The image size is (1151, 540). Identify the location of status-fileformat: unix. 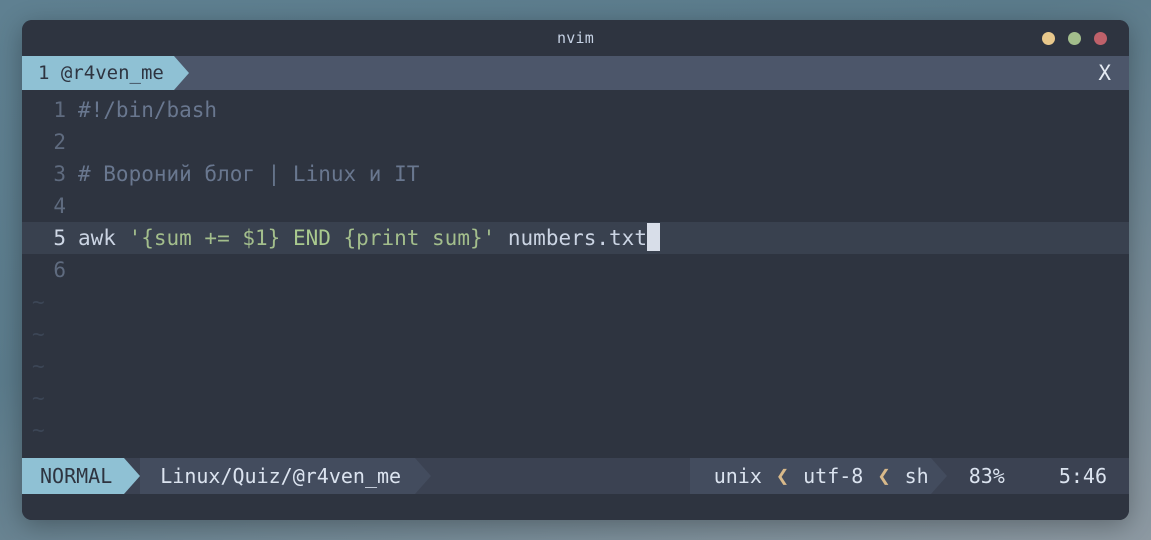
(737, 476).